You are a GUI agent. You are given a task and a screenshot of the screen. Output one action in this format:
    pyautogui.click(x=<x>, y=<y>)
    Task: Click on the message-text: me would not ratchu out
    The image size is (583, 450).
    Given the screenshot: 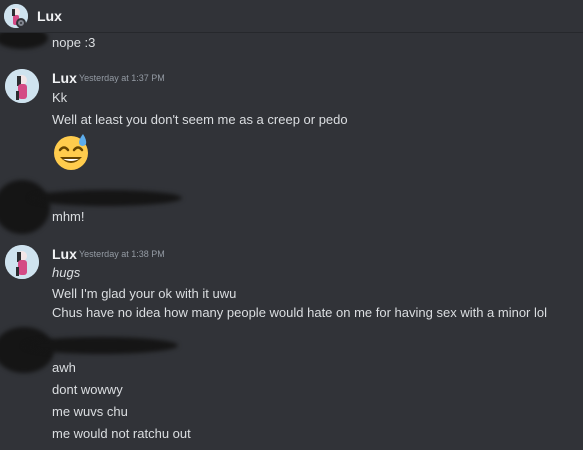 What is the action you would take?
    pyautogui.click(x=121, y=433)
    